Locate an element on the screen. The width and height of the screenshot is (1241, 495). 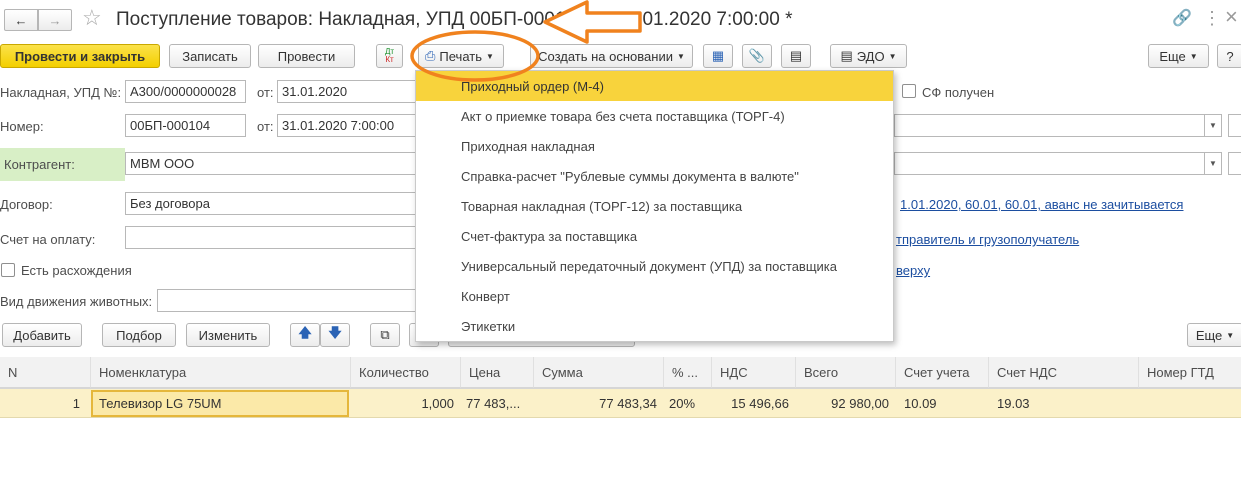
col-header-account: Счет учета is located at coordinates (941, 372).